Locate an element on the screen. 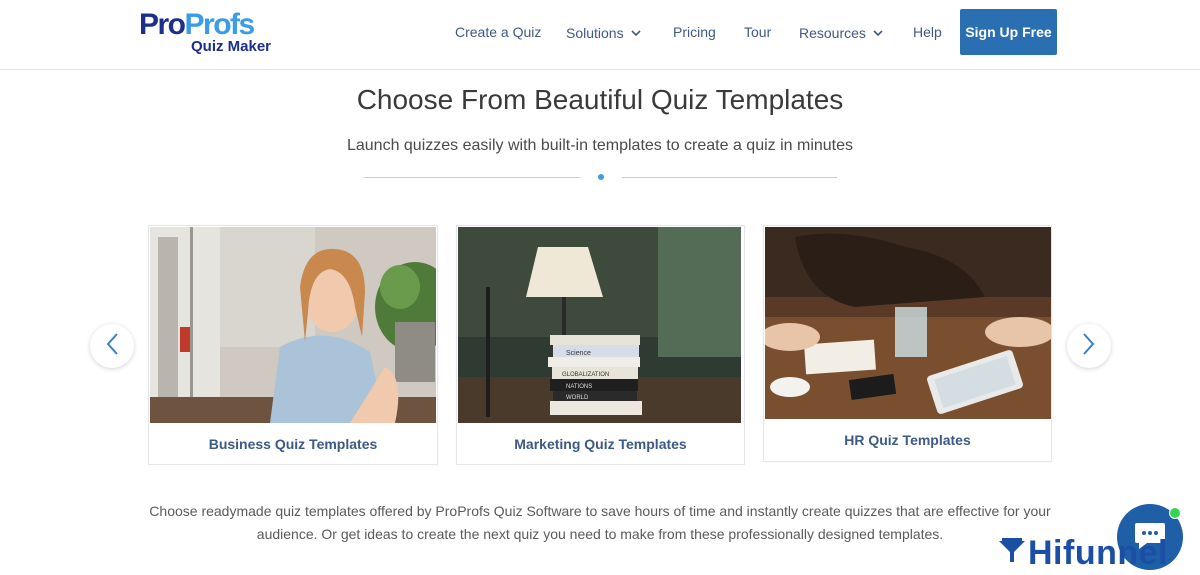 Image resolution: width=1200 pixels, height=575 pixels. hifunnel-badge: Hifunnel is located at coordinates (1083, 553).